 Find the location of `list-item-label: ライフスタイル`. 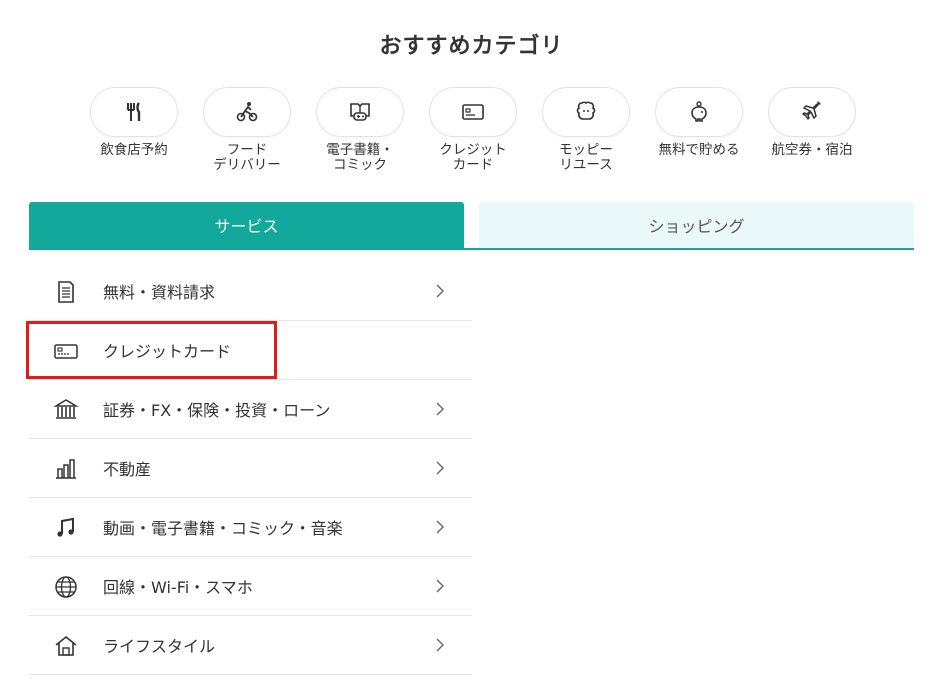

list-item-label: ライフスタイル is located at coordinates (159, 646).